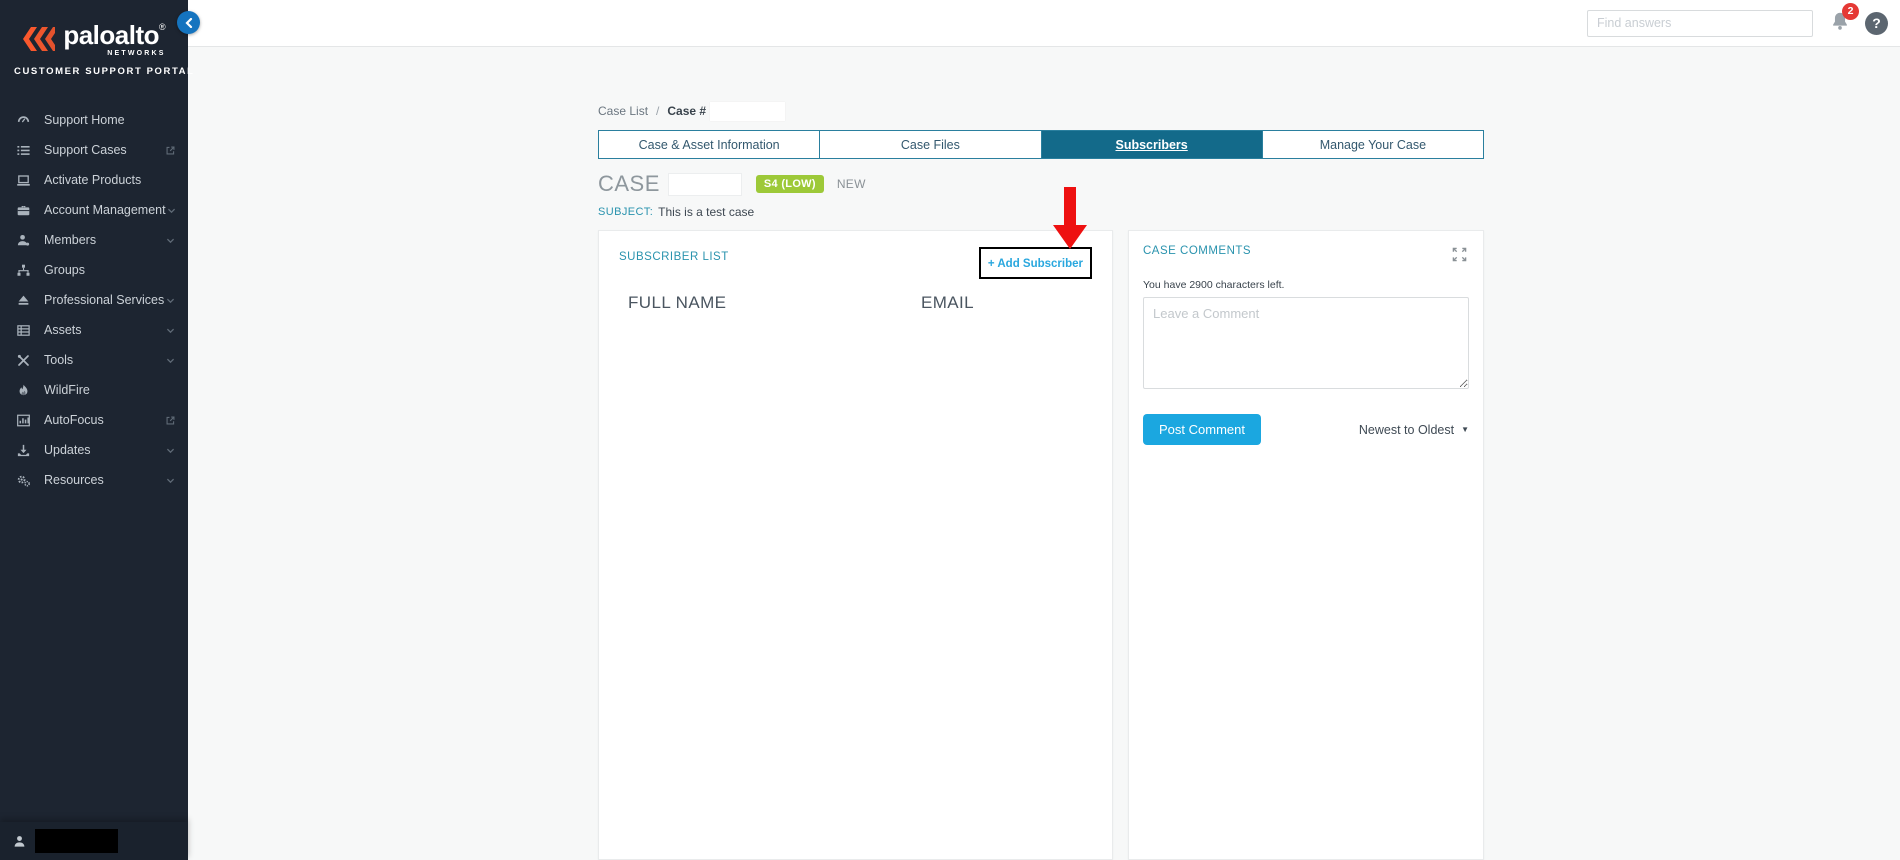 Image resolution: width=1900 pixels, height=860 pixels. I want to click on sidebar-item: Support Home, so click(94, 120).